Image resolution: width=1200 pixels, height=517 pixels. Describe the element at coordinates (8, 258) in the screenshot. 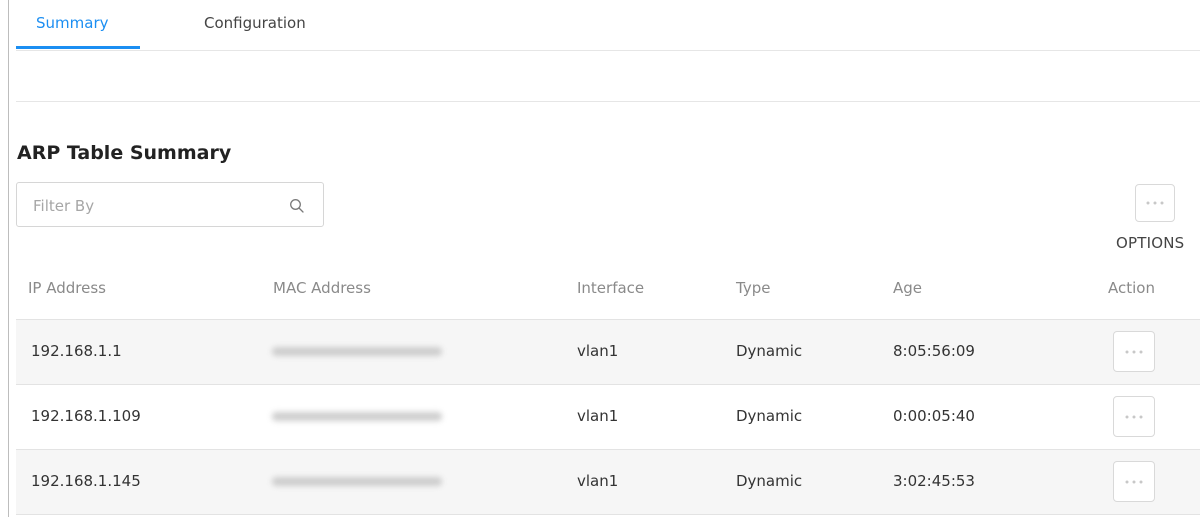

I see `frame-border` at that location.